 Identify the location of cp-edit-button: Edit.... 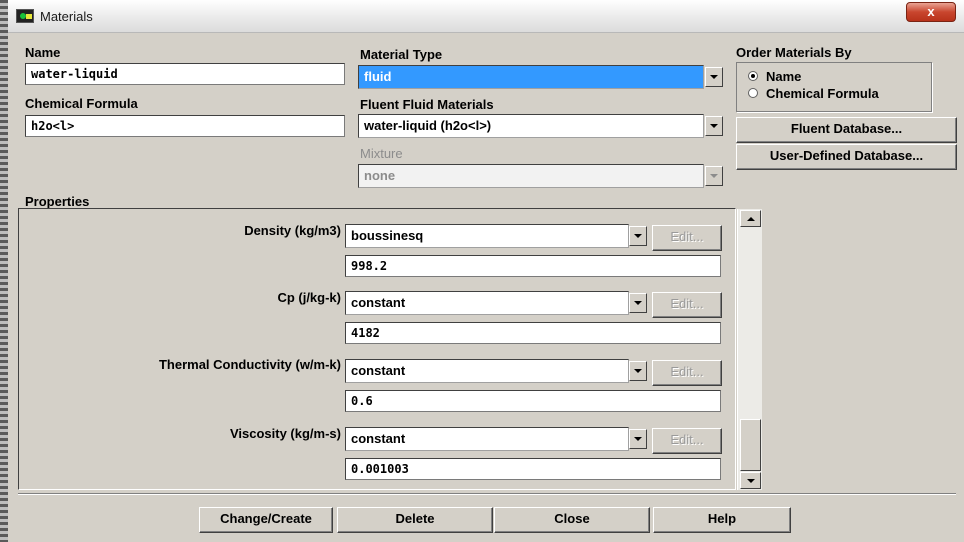
(687, 305).